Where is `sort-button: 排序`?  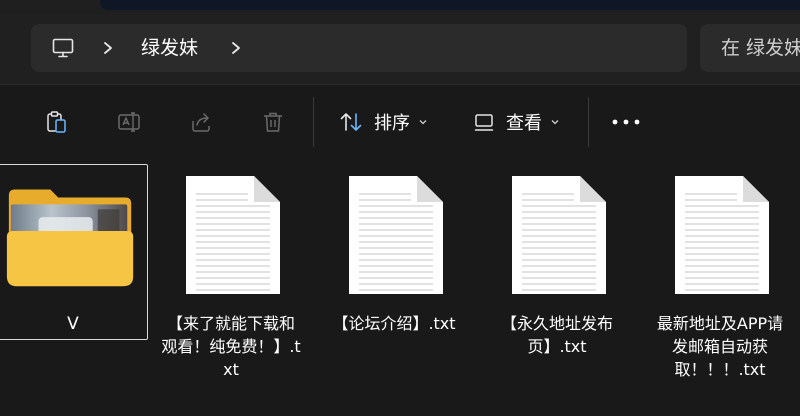 sort-button: 排序 is located at coordinates (383, 122).